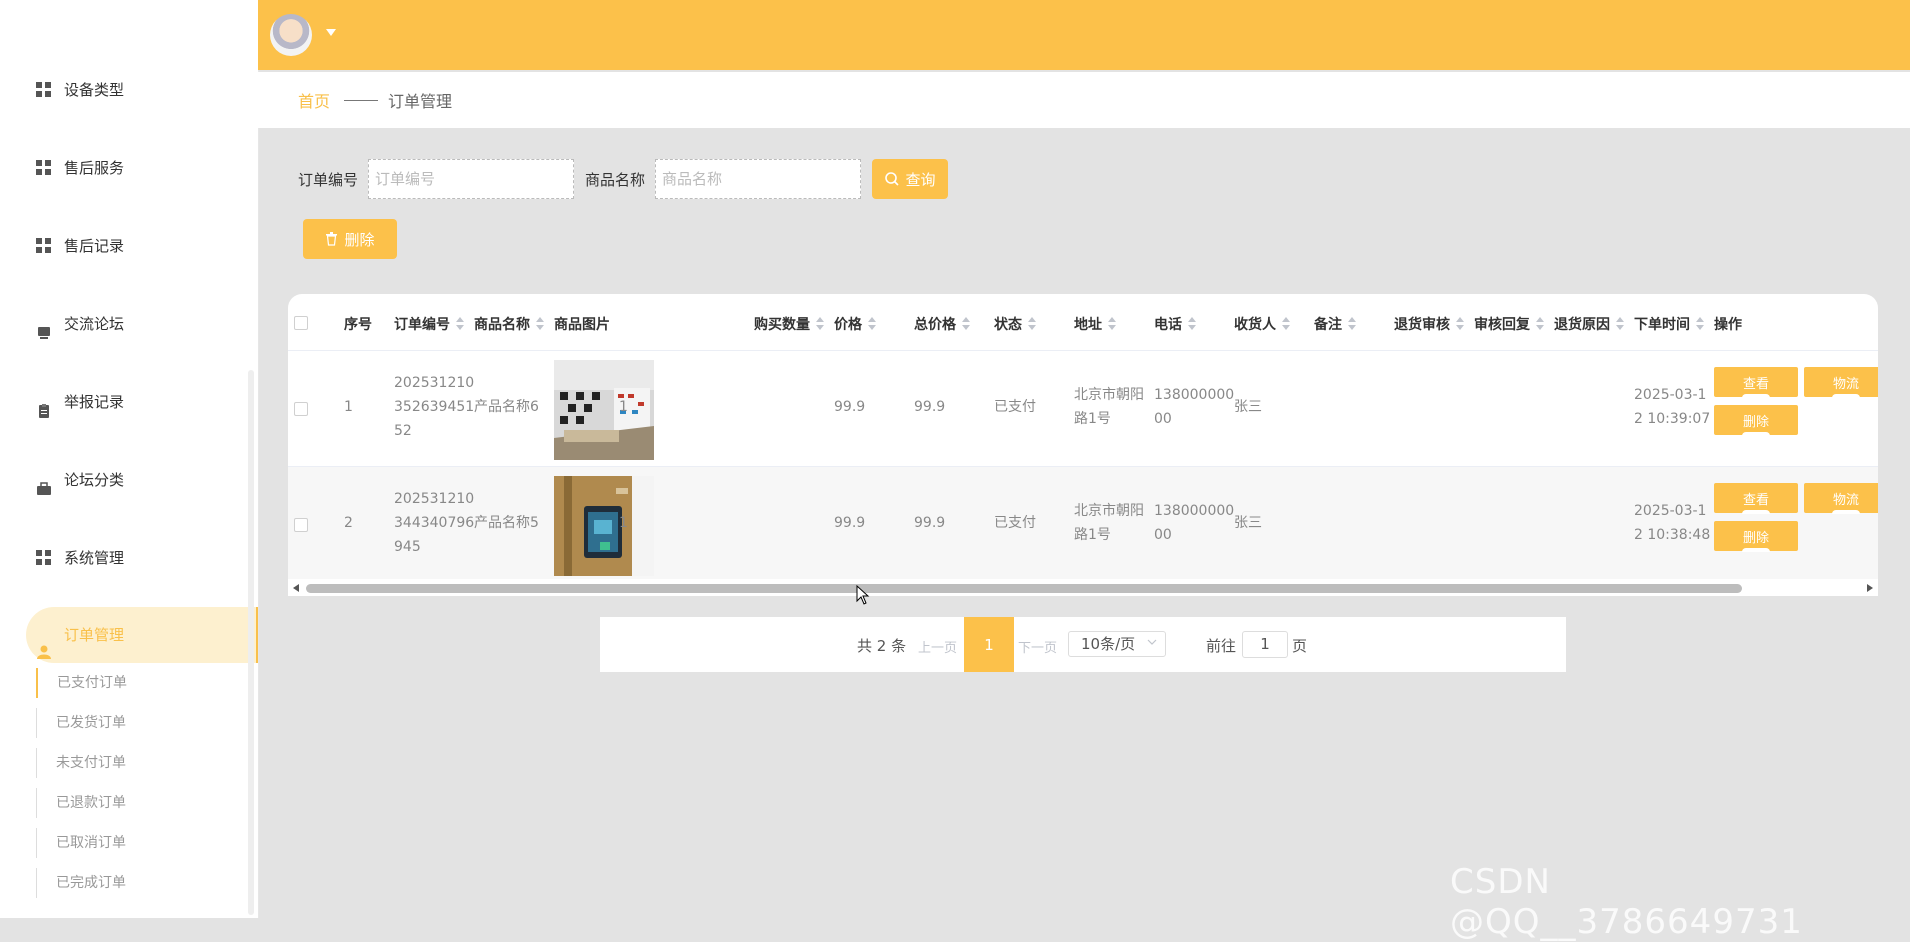 The image size is (1910, 942). I want to click on sidebar-scrollbar, so click(251, 642).